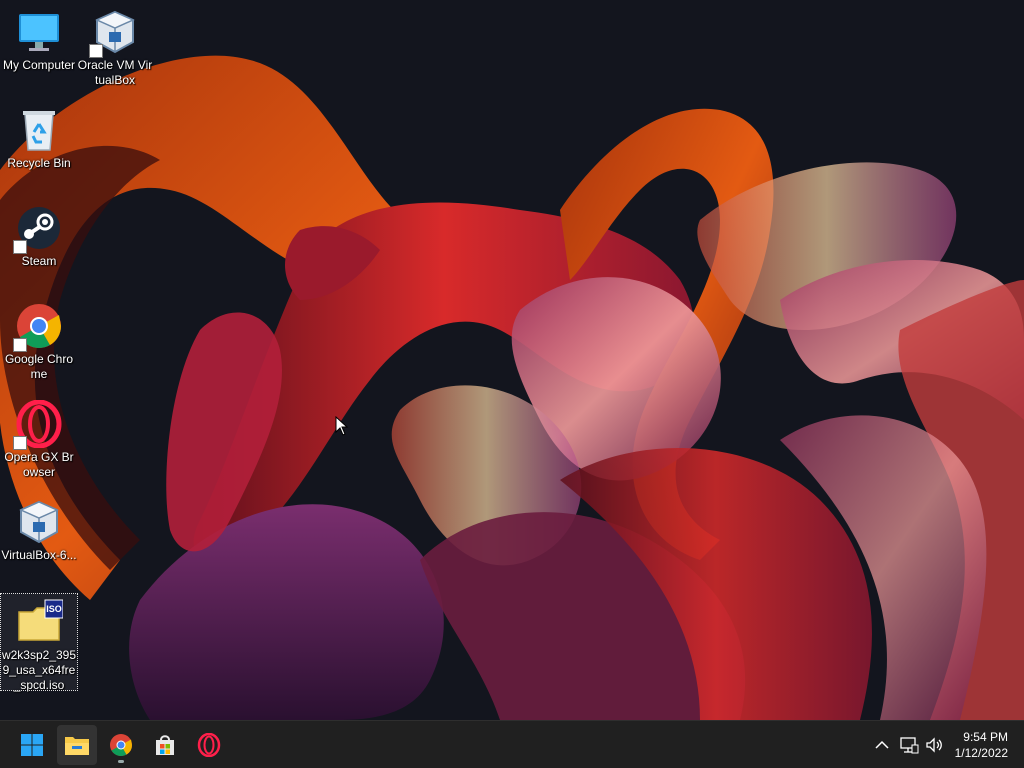 The width and height of the screenshot is (1024, 768). I want to click on recycle-bin-icon, so click(39, 130).